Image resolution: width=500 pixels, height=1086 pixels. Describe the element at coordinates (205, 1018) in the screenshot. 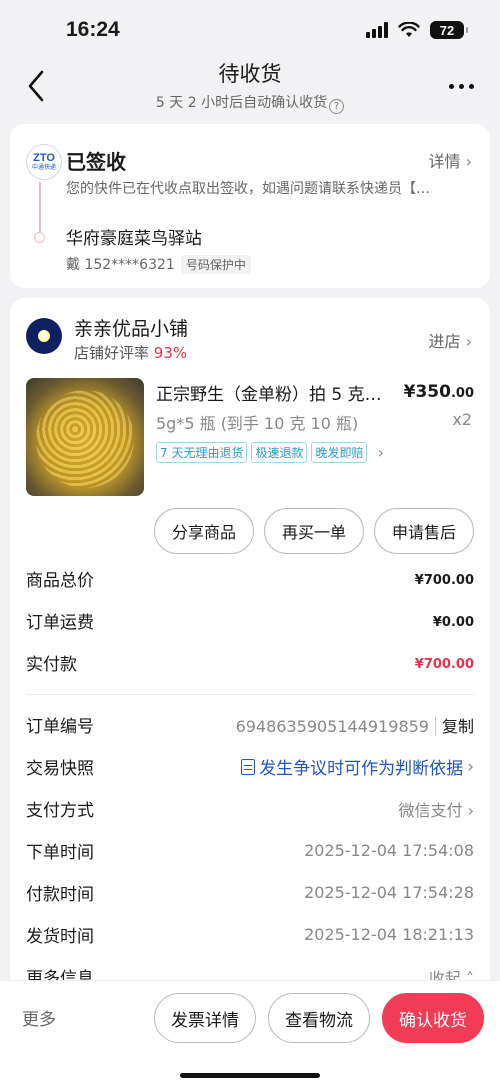

I see `invoice-details-button: 发票详情` at that location.